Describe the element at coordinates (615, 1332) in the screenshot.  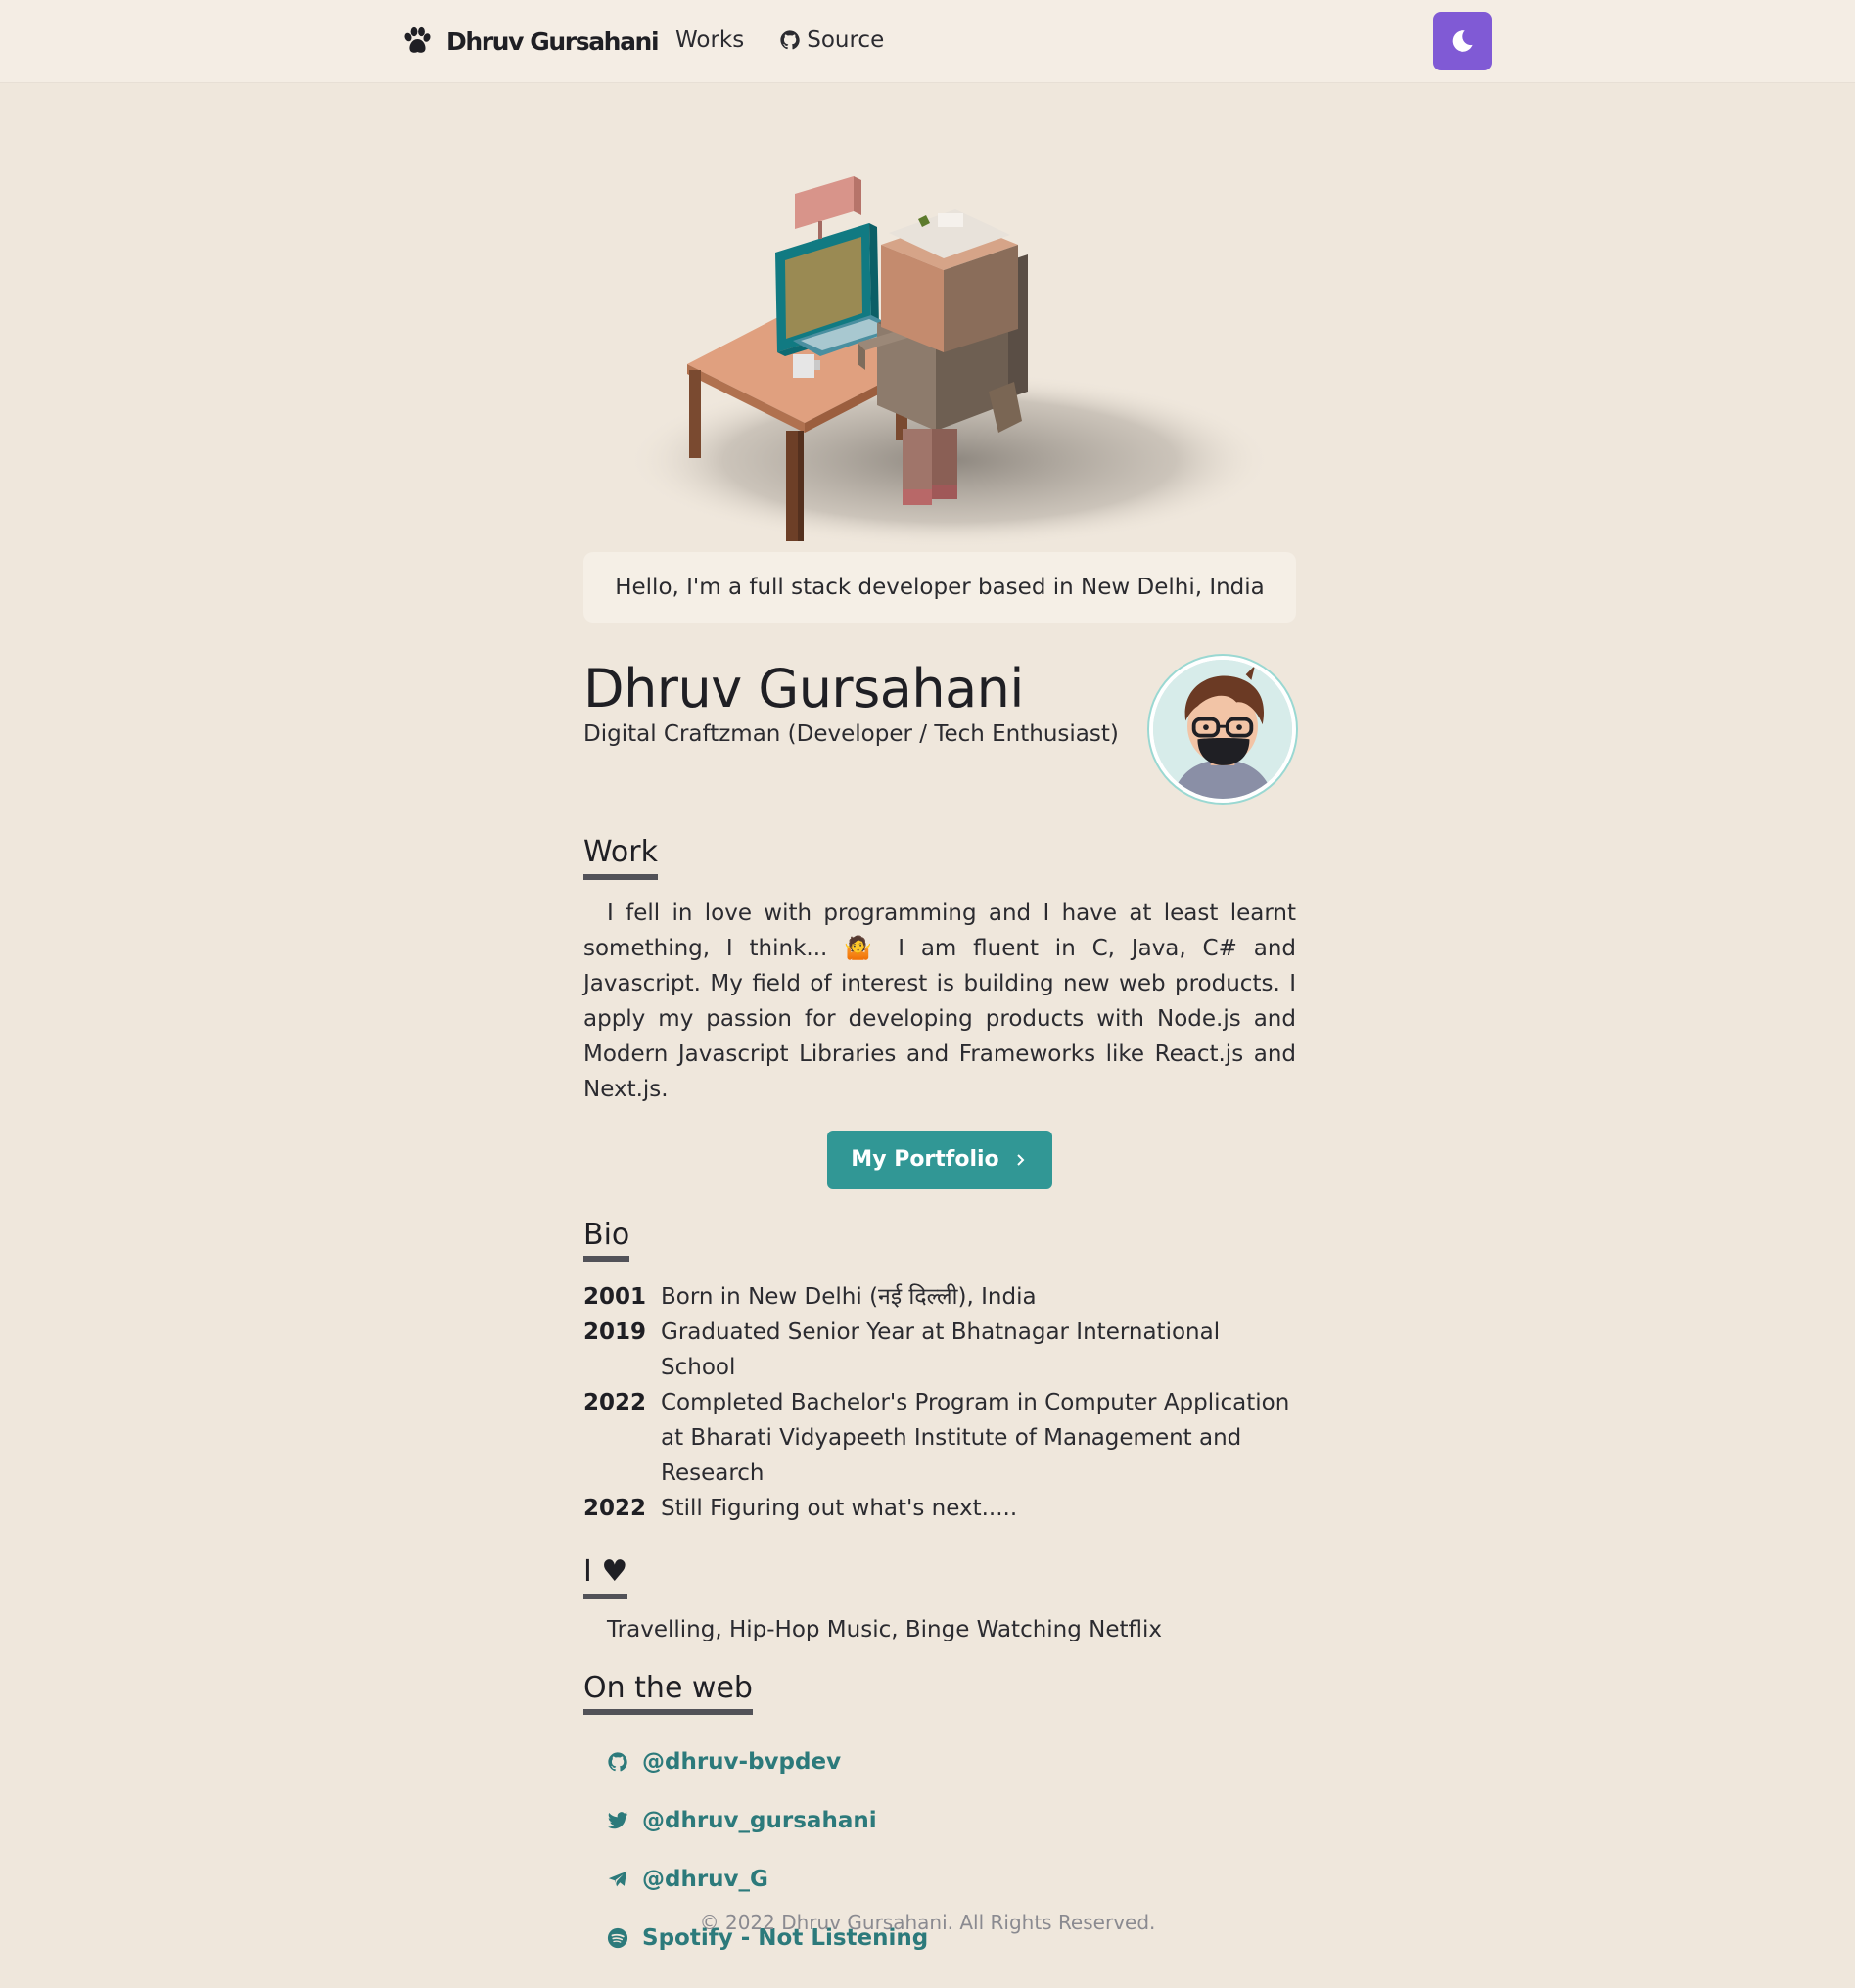
I see `bio-year: 2019` at that location.